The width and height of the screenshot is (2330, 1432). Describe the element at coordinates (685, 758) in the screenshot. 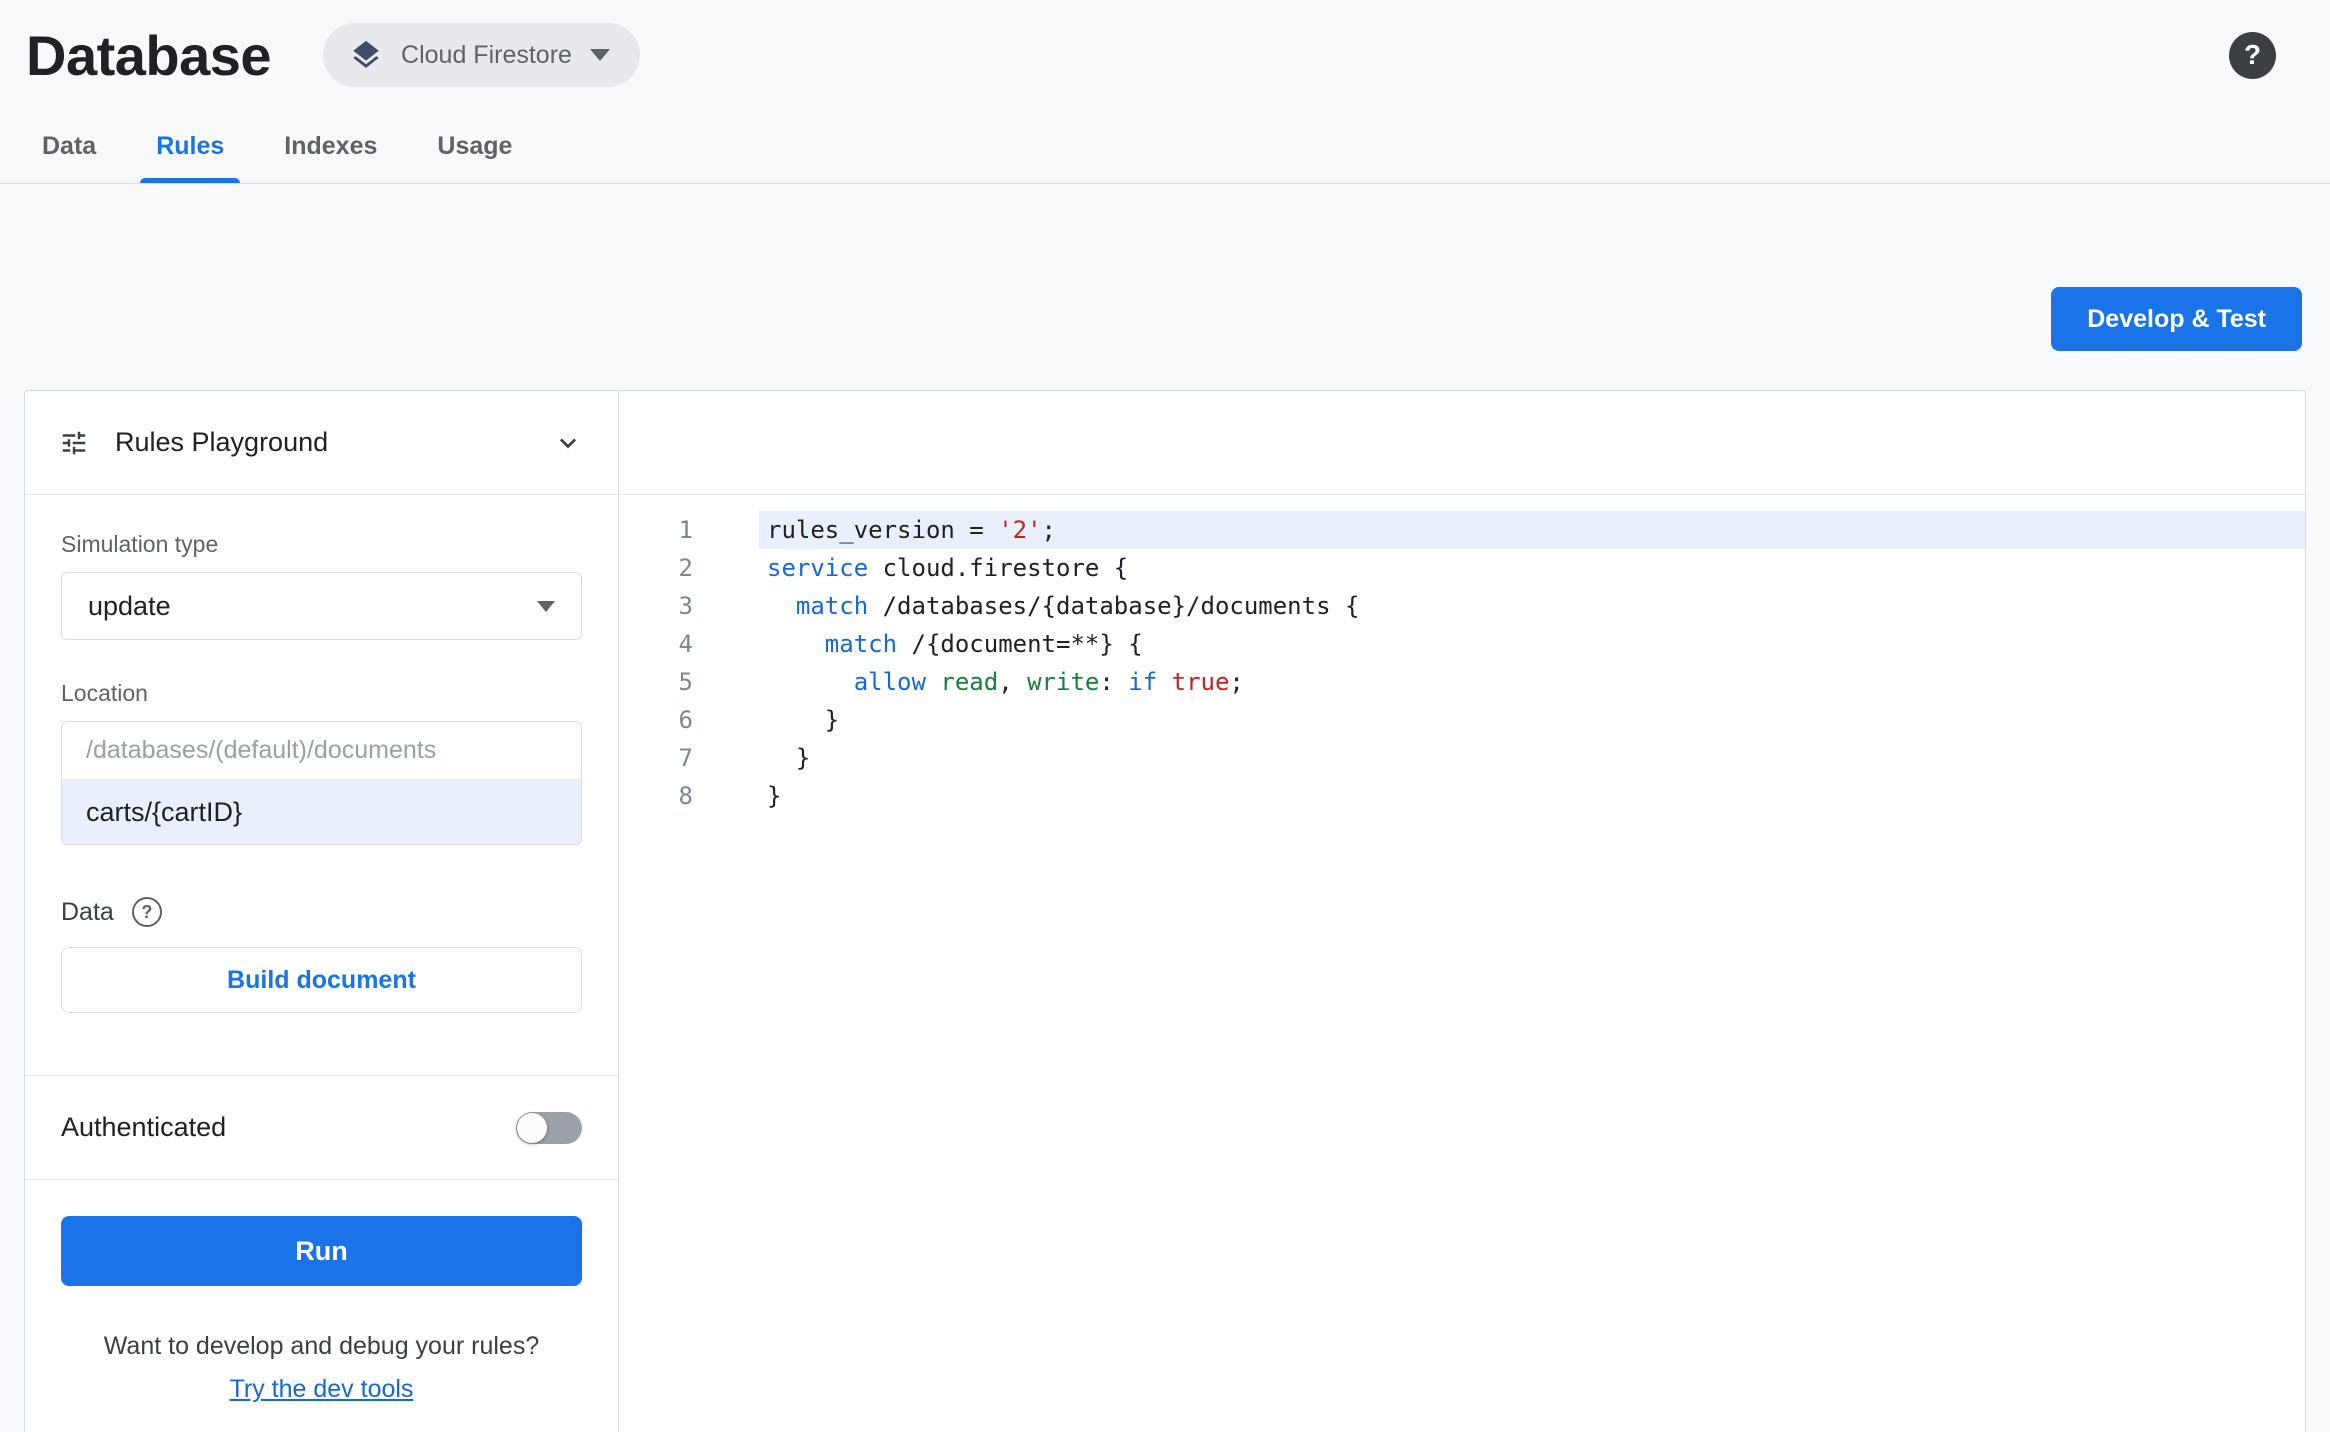

I see `line-number: 7` at that location.